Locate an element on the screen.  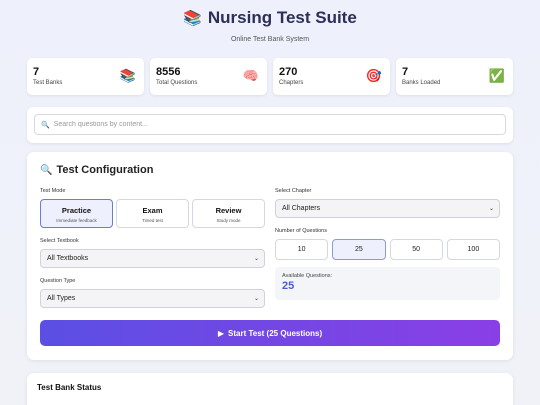
textbook-select-value: All Textbooks is located at coordinates (68, 258).